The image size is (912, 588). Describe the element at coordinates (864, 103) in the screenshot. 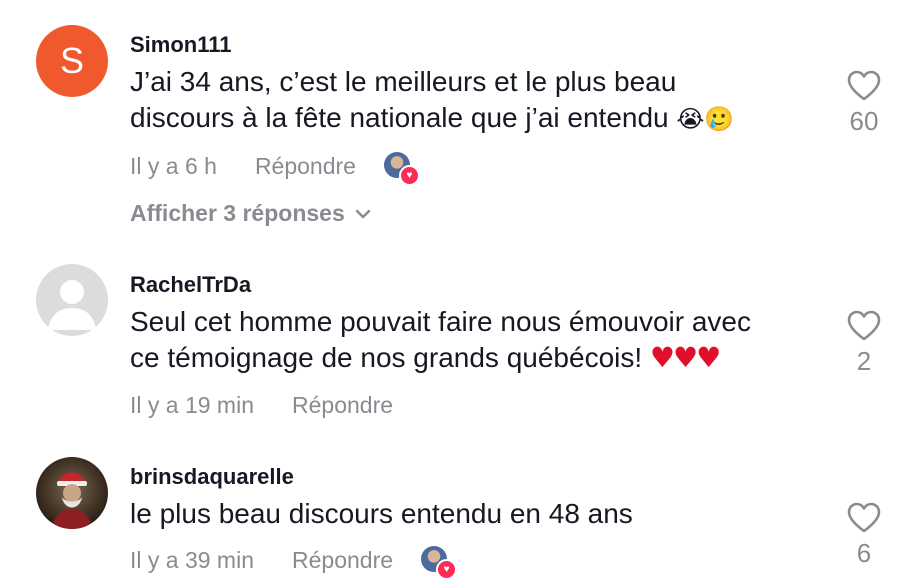

I see `like-column: 60` at that location.